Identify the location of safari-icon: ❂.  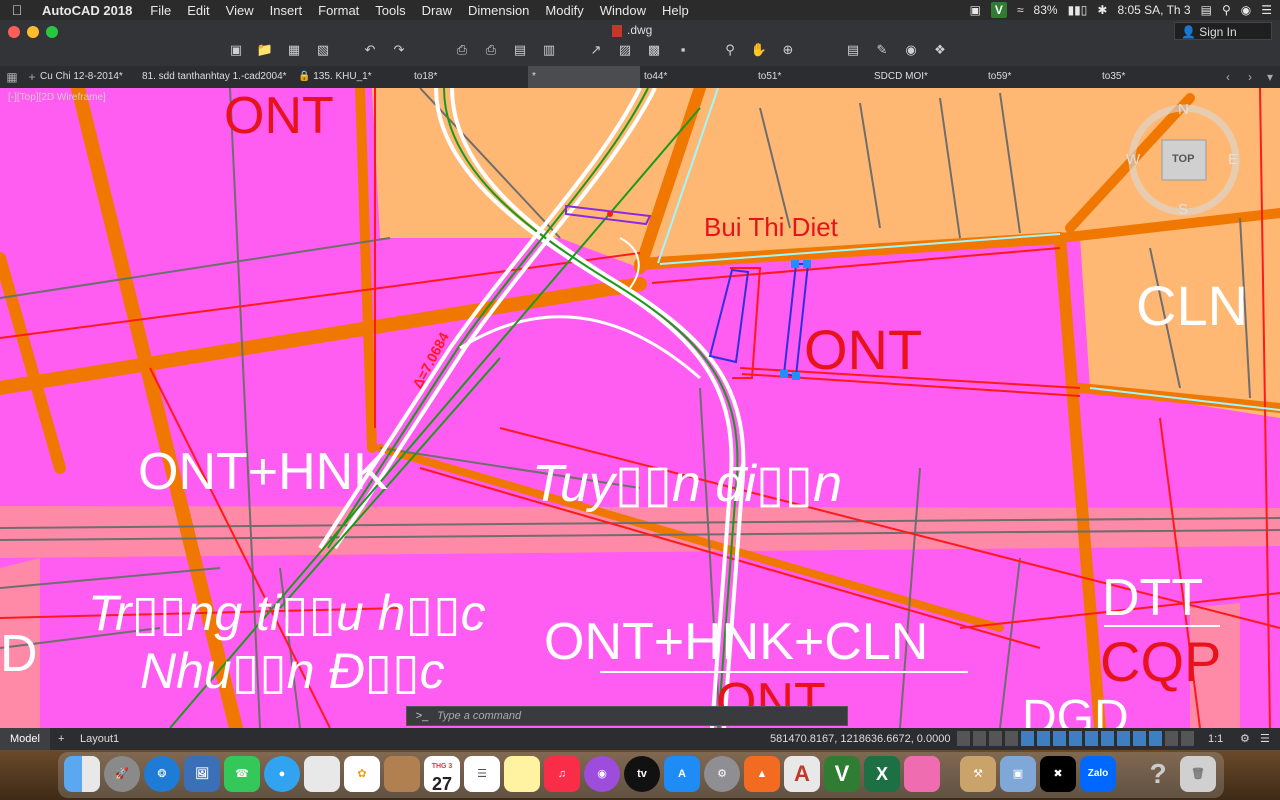
(162, 774).